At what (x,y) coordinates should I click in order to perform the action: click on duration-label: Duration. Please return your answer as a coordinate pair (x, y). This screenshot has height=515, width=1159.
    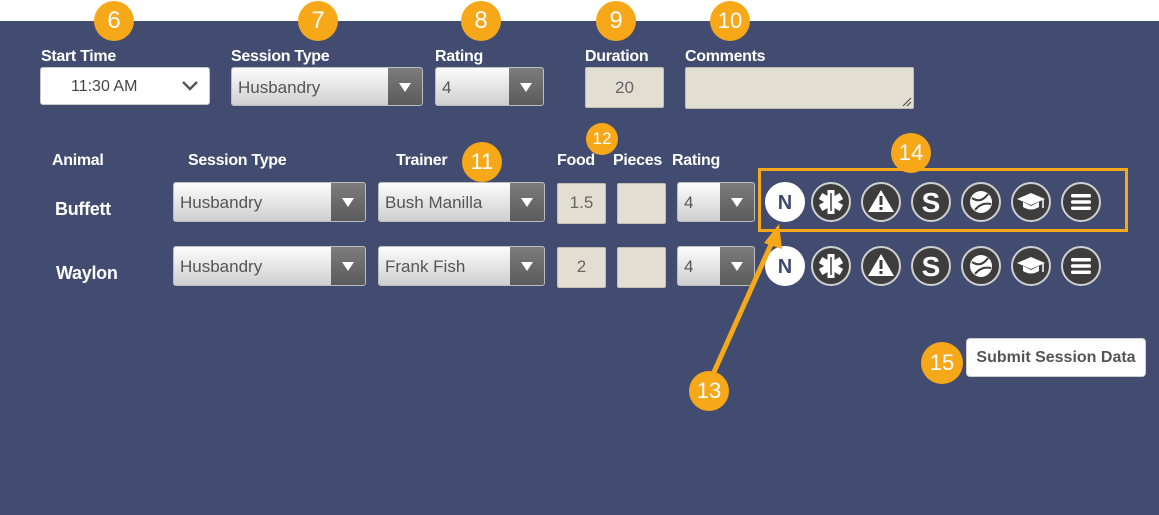
    Looking at the image, I should click on (617, 56).